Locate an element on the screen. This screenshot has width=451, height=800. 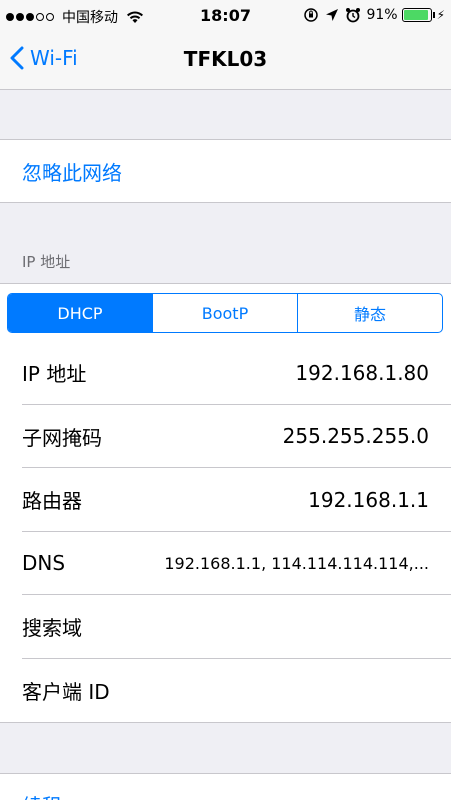
row-label: IP 地址 is located at coordinates (54, 374).